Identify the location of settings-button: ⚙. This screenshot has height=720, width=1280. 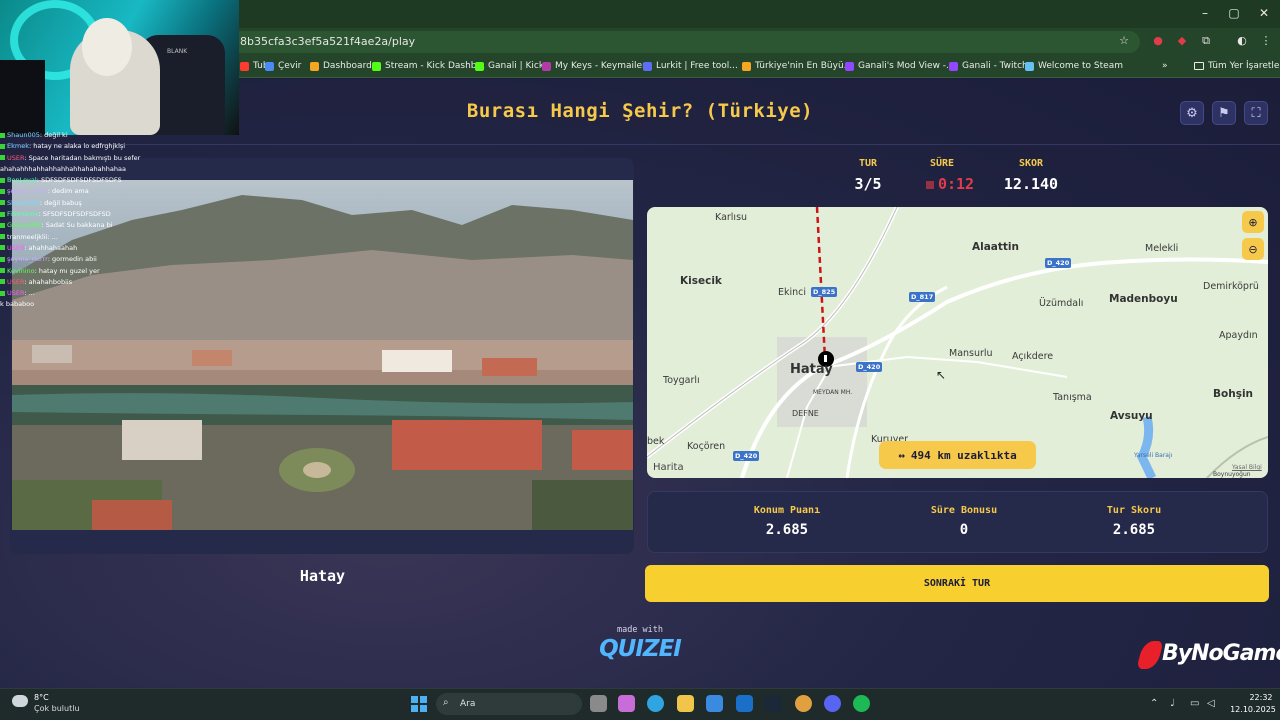
(1192, 113).